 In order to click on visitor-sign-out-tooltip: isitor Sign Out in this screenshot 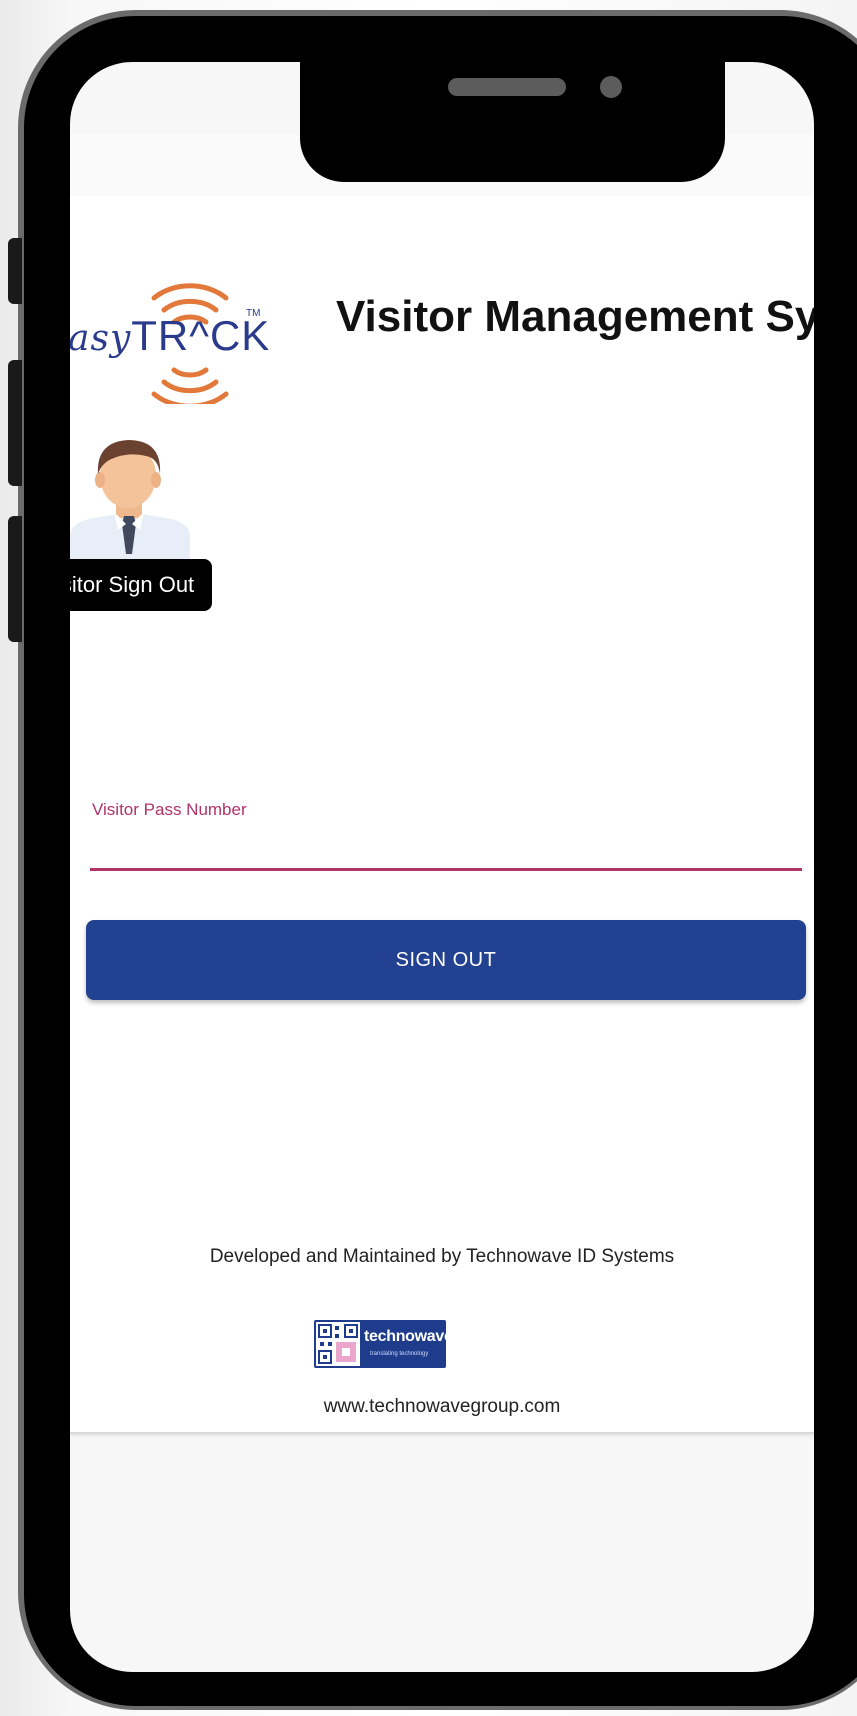, I will do `click(141, 585)`.